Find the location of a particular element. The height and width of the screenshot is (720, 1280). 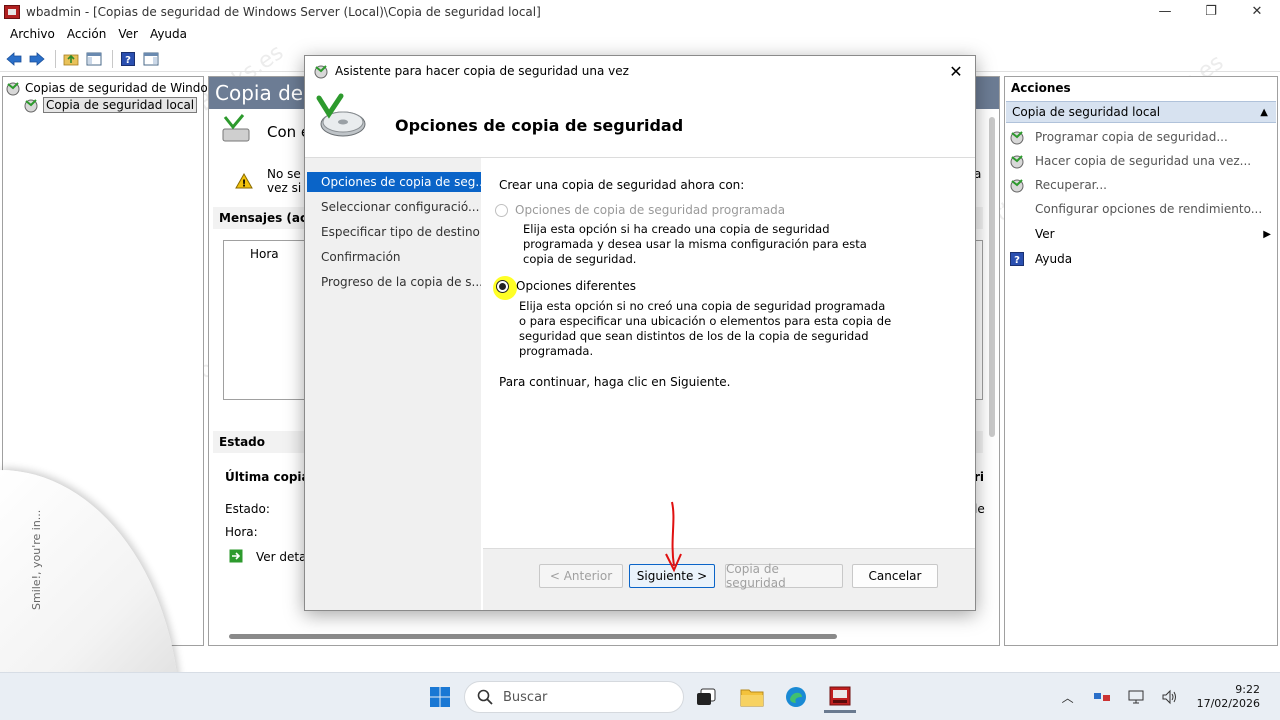

schedule-backup-icon is located at coordinates (1017, 137).